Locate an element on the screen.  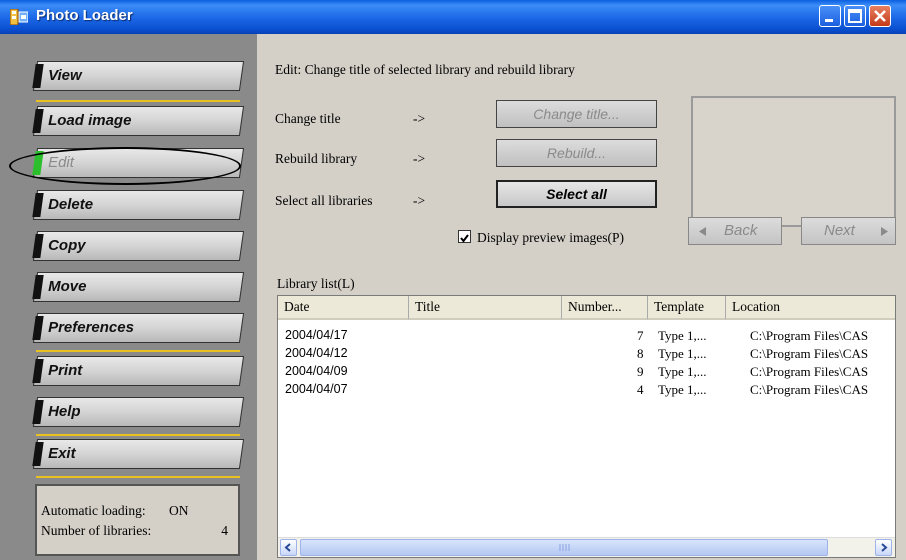
back-arrow-icon is located at coordinates (702, 231).